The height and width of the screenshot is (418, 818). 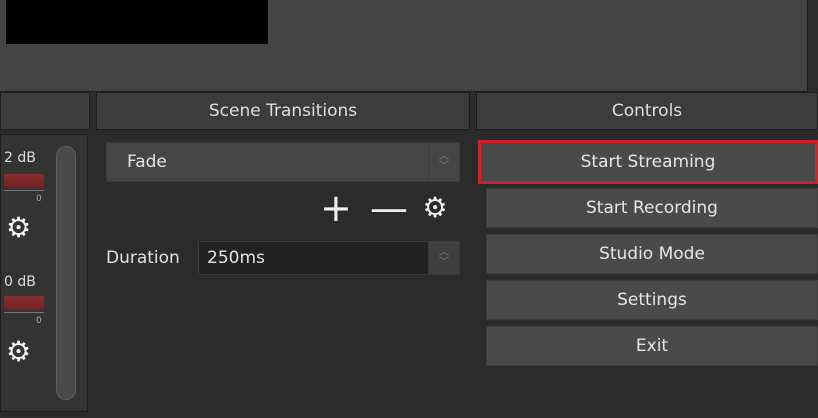 I want to click on duration-value: 250ms, so click(x=236, y=258).